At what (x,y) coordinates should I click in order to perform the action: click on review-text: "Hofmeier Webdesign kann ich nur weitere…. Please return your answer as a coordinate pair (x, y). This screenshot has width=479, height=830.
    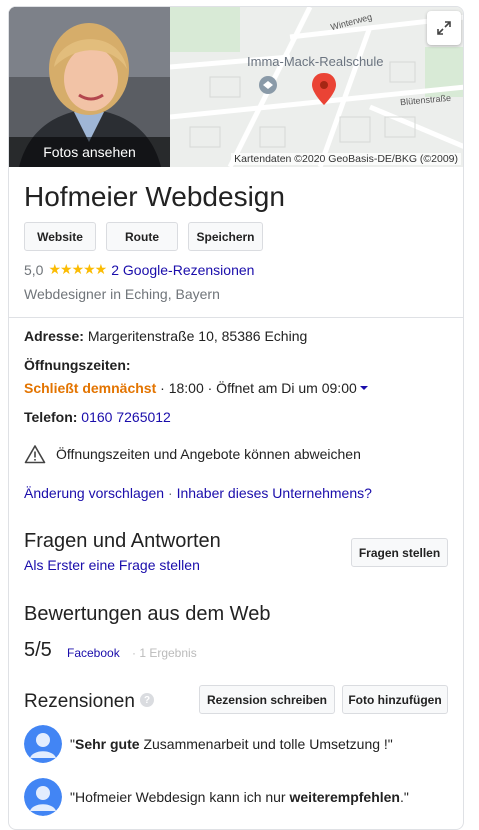
    Looking at the image, I should click on (239, 797).